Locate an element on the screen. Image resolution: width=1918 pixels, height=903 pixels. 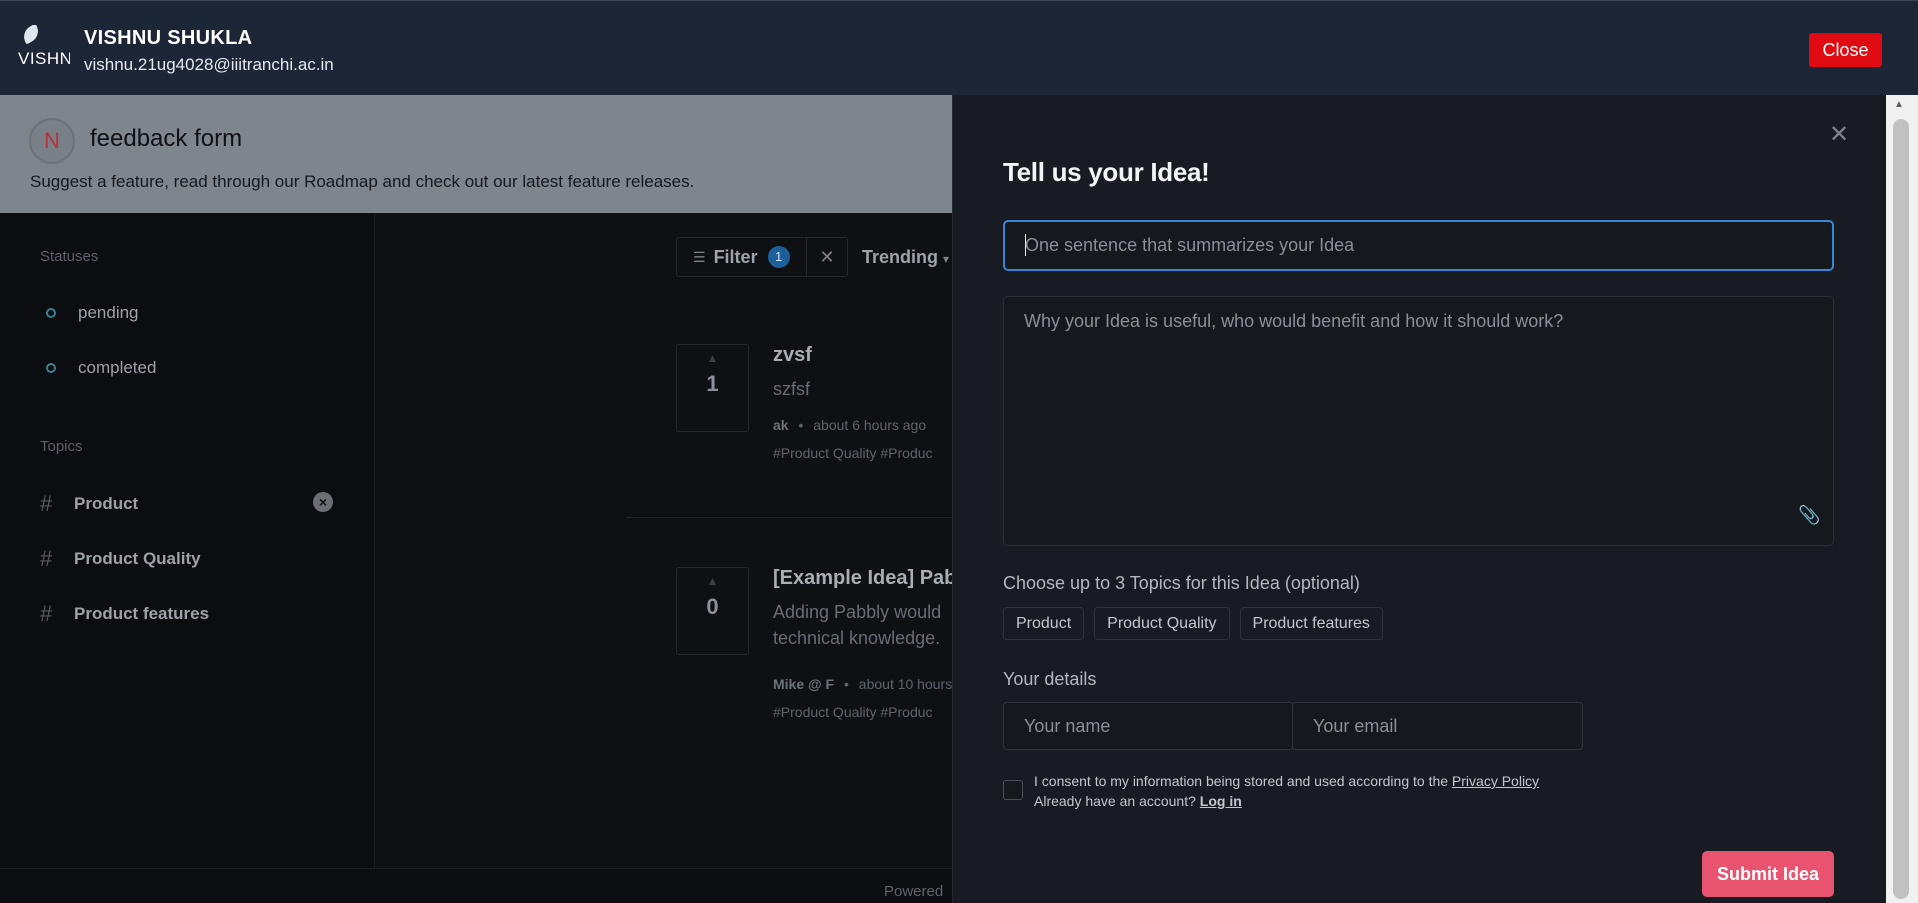
status-label: pending is located at coordinates (108, 312).